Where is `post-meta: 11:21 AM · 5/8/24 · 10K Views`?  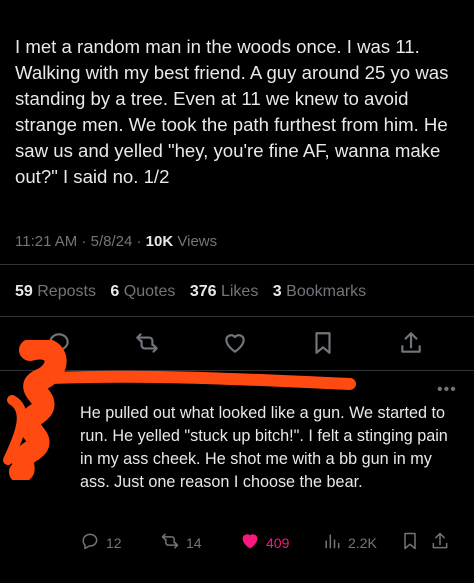
post-meta: 11:21 AM · 5/8/24 · 10K Views is located at coordinates (116, 241).